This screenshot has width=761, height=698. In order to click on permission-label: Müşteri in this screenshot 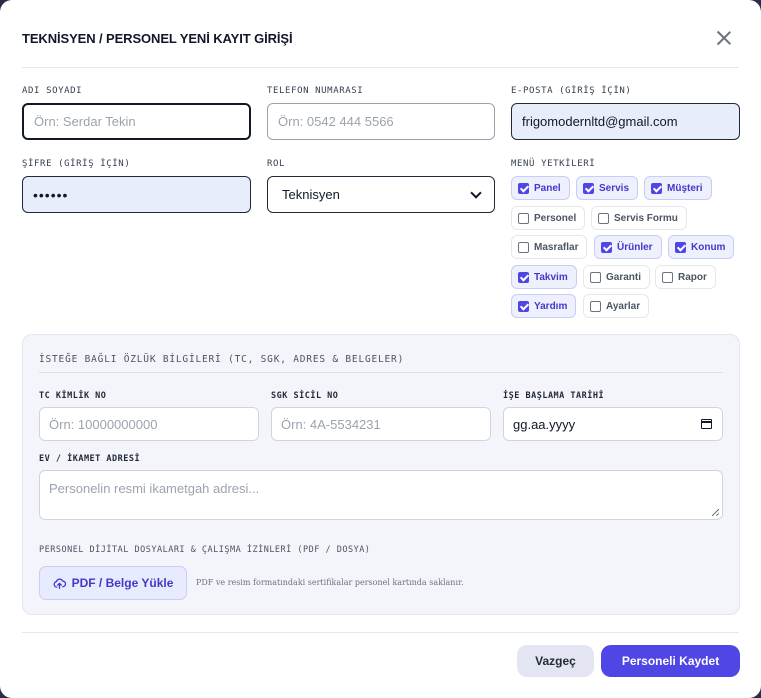, I will do `click(685, 188)`.